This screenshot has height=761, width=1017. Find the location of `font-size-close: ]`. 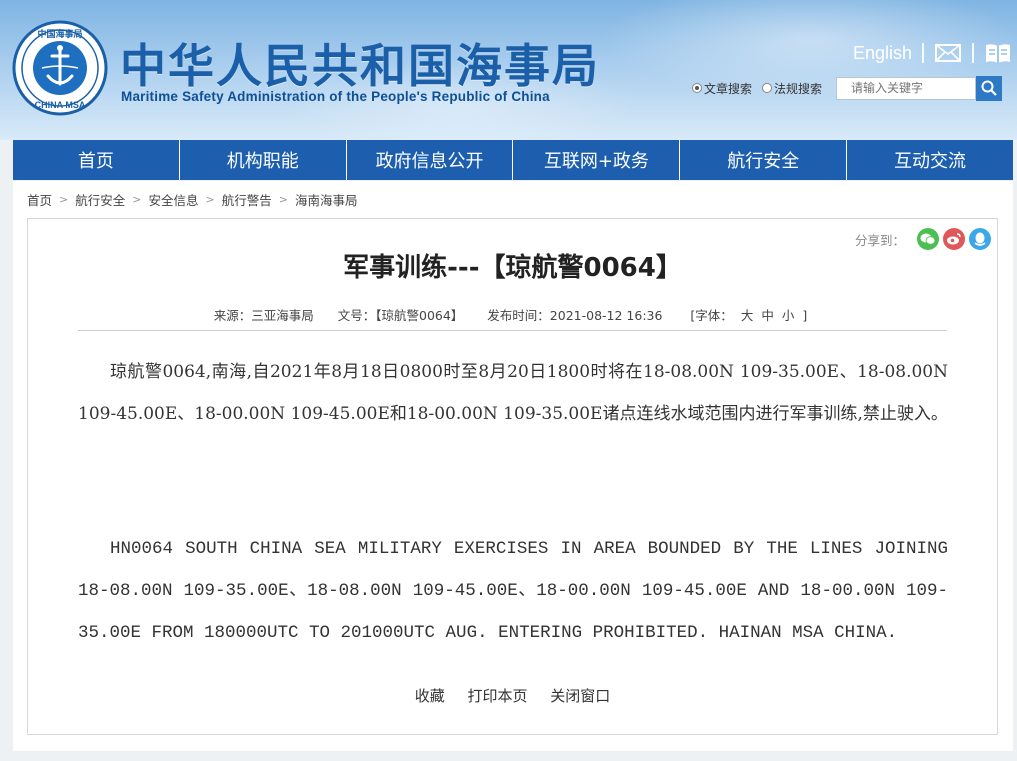

font-size-close: ] is located at coordinates (805, 315).